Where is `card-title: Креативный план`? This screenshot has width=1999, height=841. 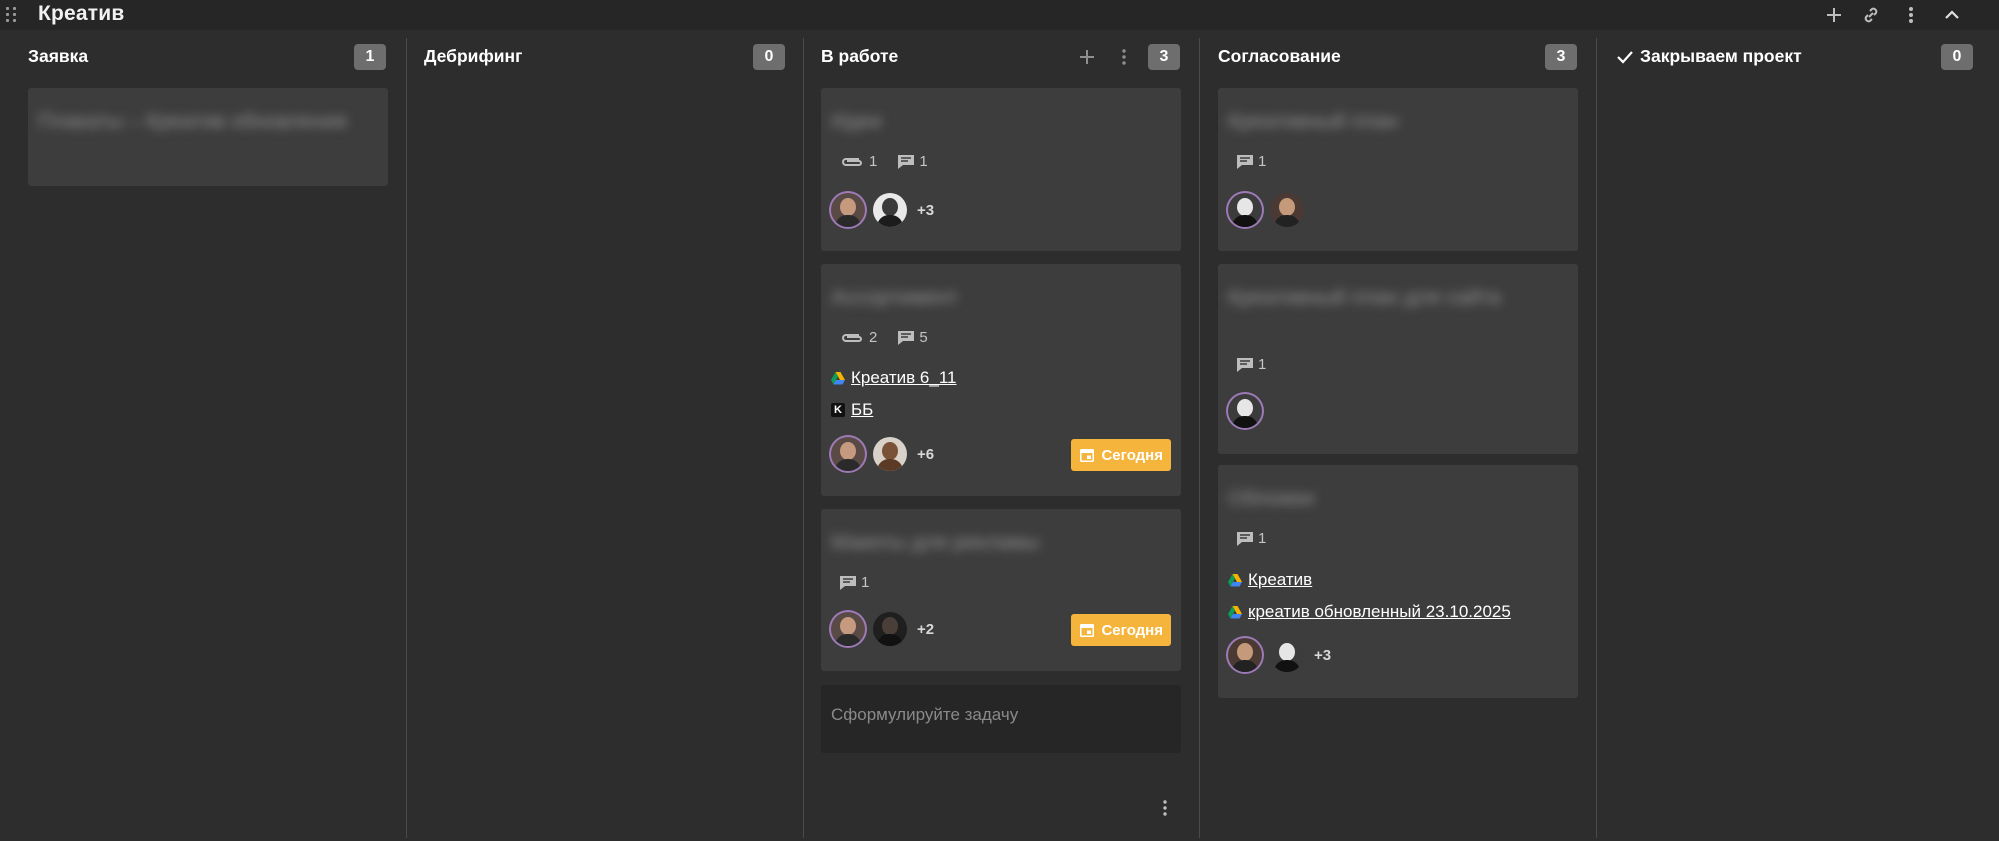
card-title: Креативный план is located at coordinates (1313, 121).